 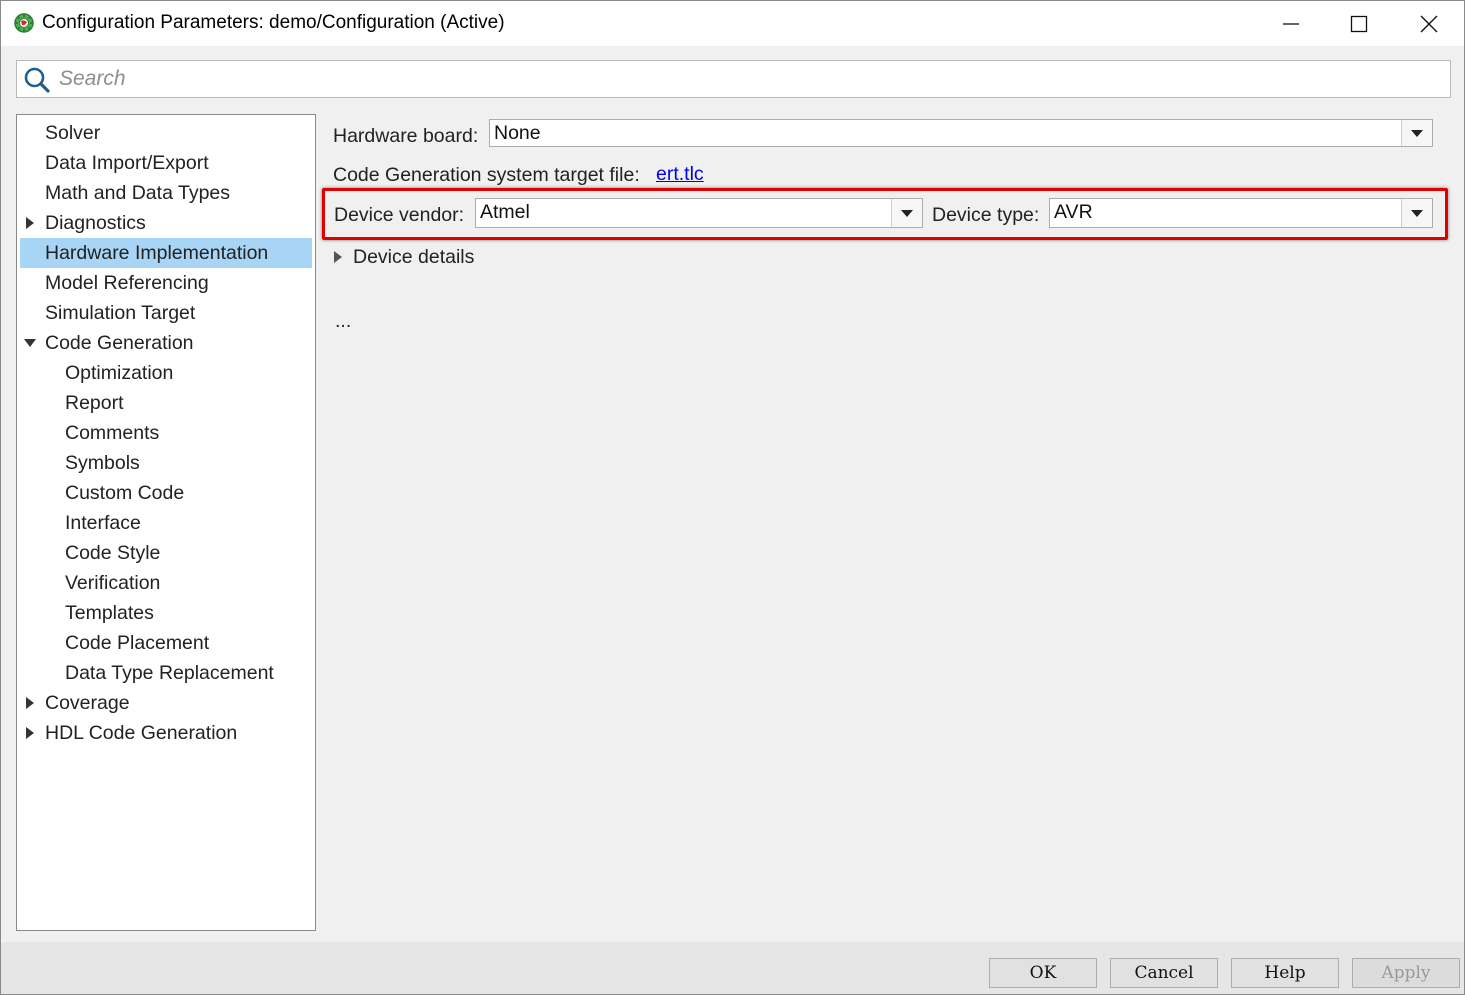 I want to click on minimize-icon, so click(x=1291, y=23).